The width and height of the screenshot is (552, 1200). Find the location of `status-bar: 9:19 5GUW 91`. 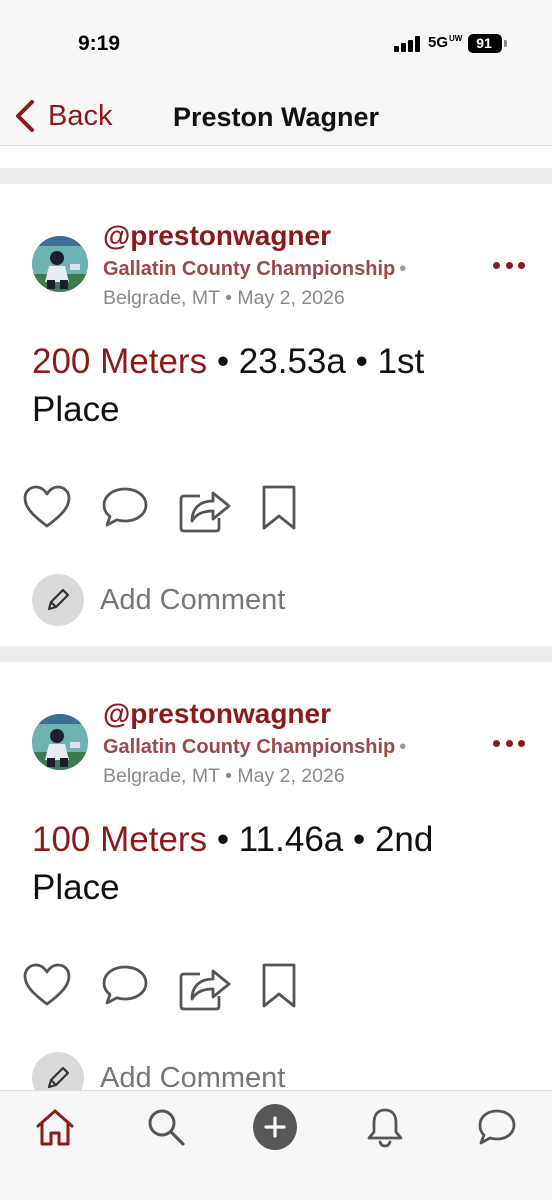

status-bar: 9:19 5GUW 91 is located at coordinates (276, 44).